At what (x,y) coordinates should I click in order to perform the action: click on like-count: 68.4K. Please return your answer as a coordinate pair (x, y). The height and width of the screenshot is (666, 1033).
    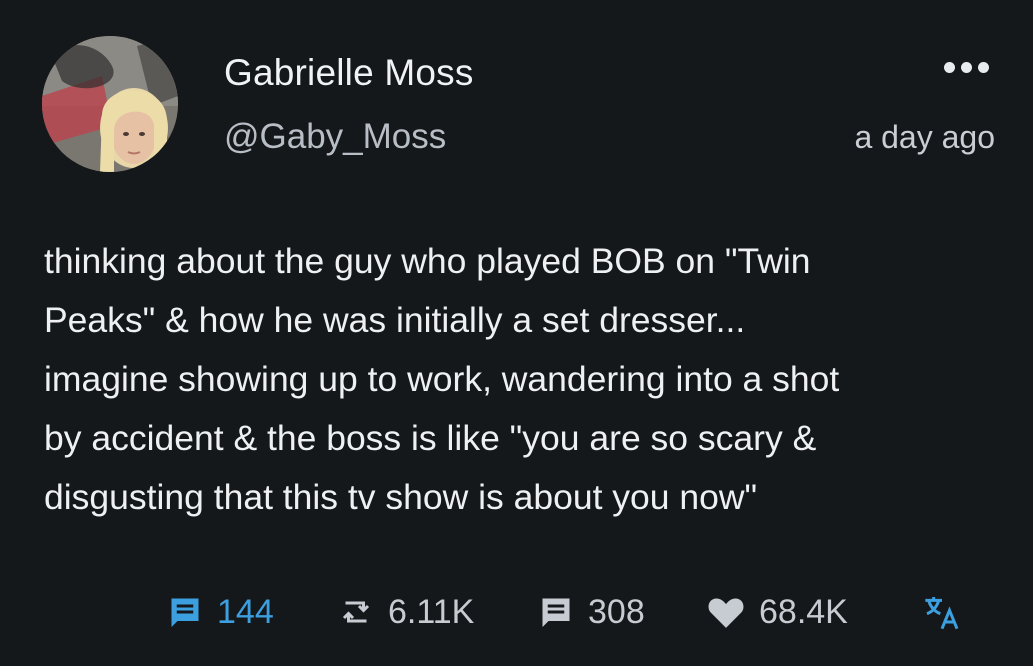
    Looking at the image, I should click on (803, 611).